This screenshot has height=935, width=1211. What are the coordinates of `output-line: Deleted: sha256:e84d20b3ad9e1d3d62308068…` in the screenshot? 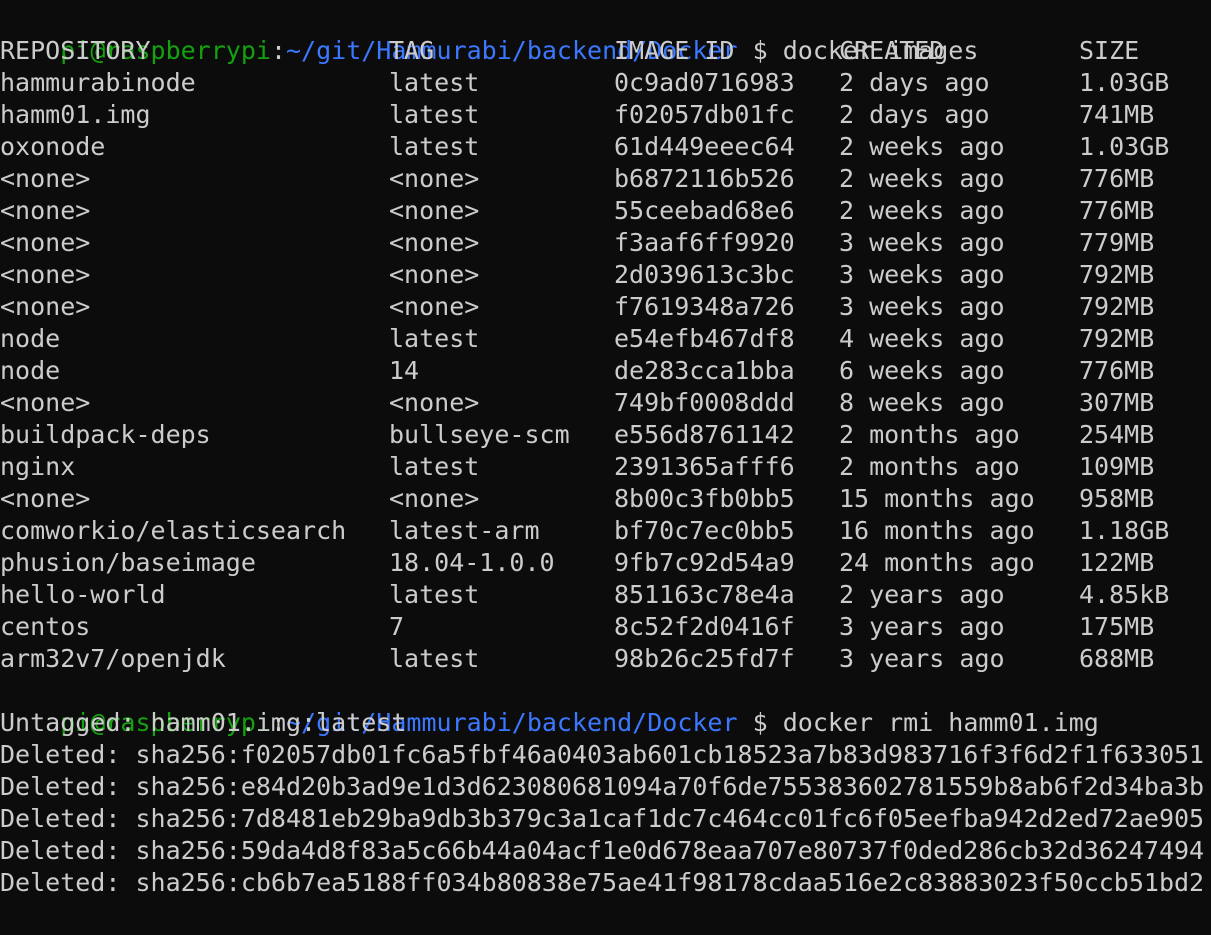 It's located at (602, 786).